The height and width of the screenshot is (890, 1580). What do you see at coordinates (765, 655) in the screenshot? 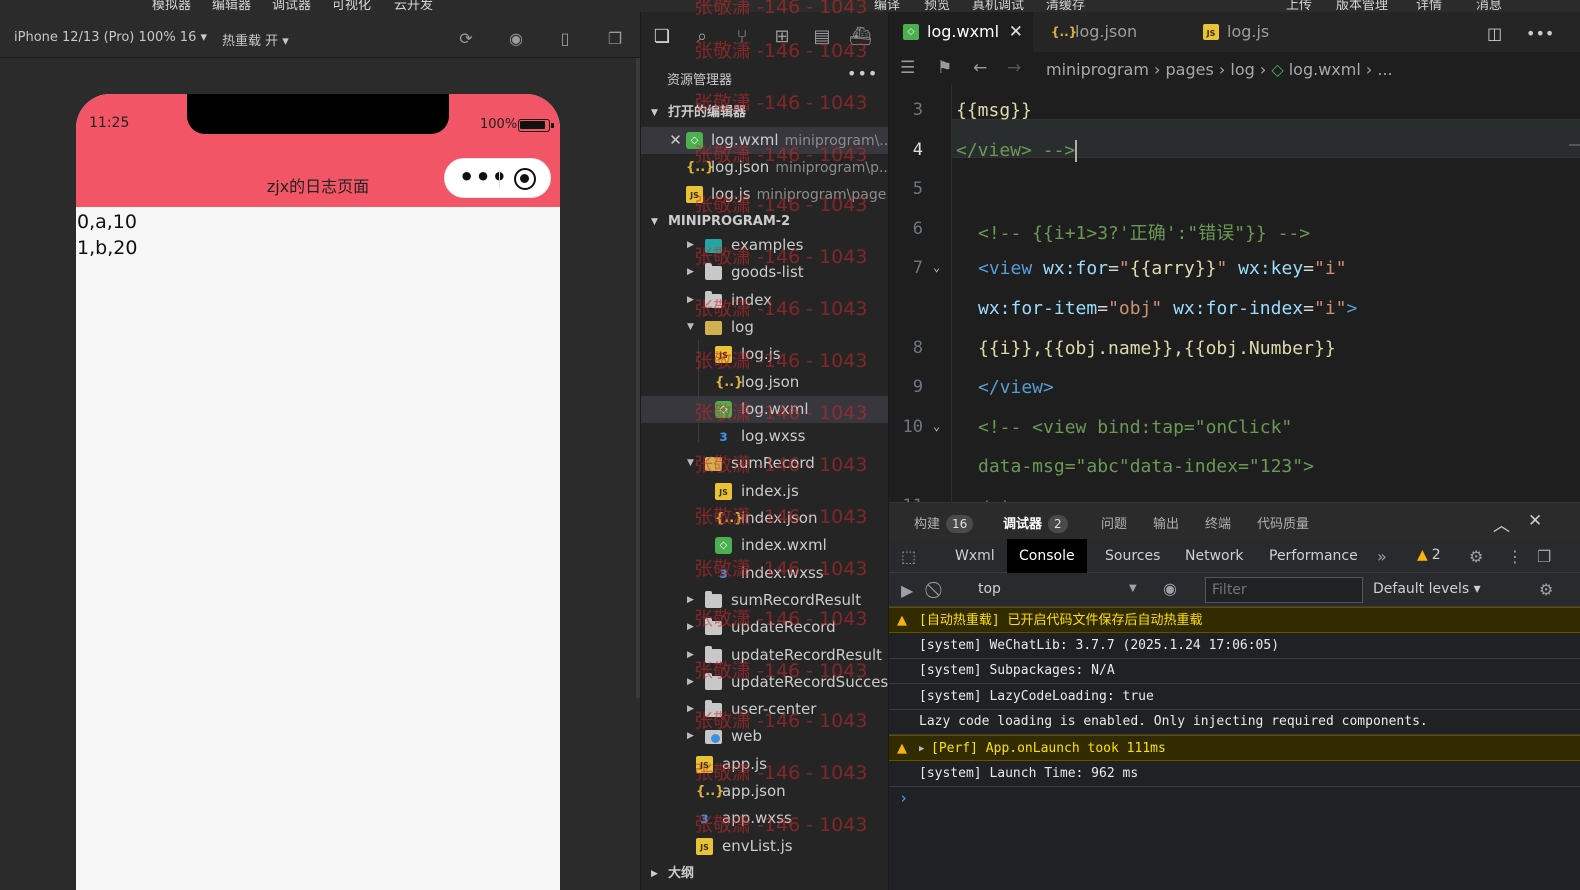
I see `folder-item: ▶ updateRecordResult` at bounding box center [765, 655].